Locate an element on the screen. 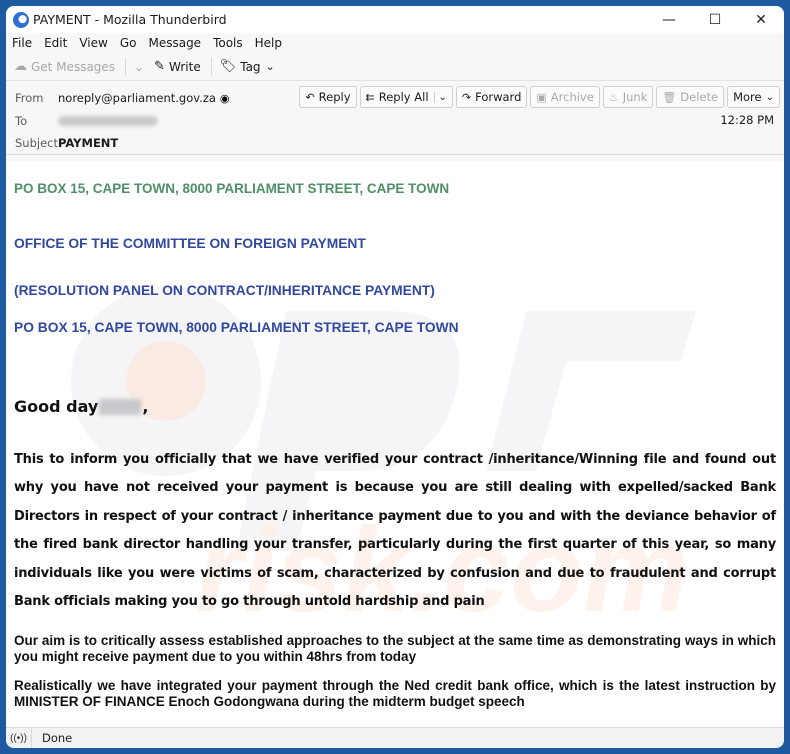 This screenshot has width=790, height=754. menu-bar: File Edit View Go Message Tools Help is located at coordinates (395, 43).